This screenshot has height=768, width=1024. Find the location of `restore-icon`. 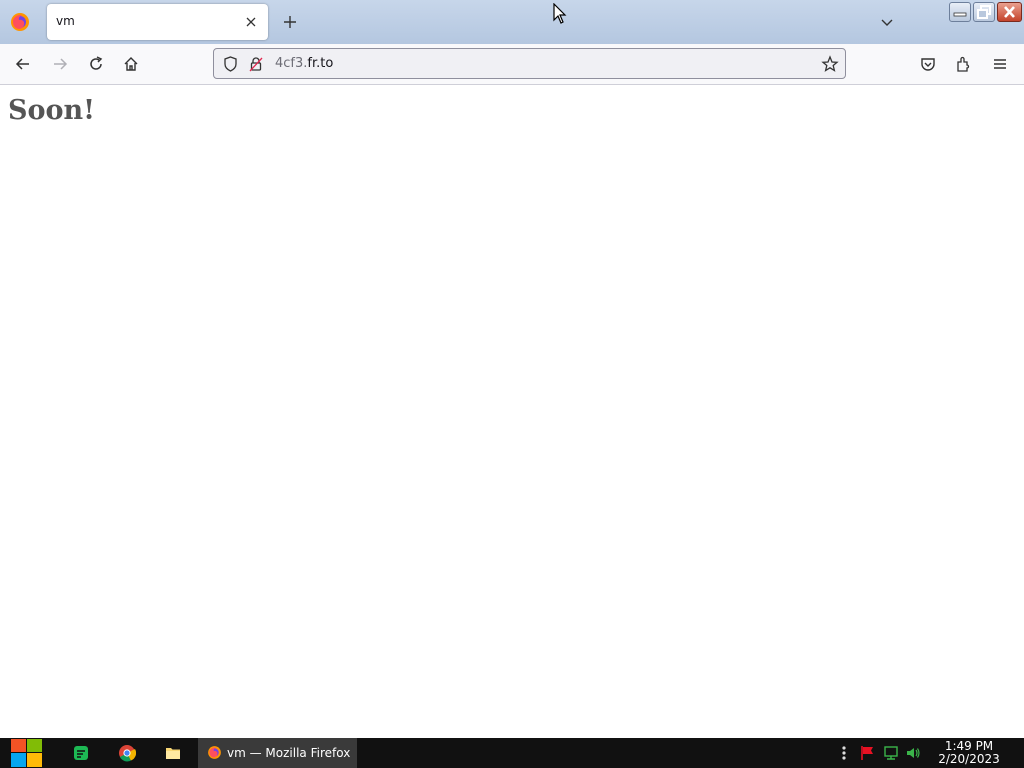

restore-icon is located at coordinates (984, 12).